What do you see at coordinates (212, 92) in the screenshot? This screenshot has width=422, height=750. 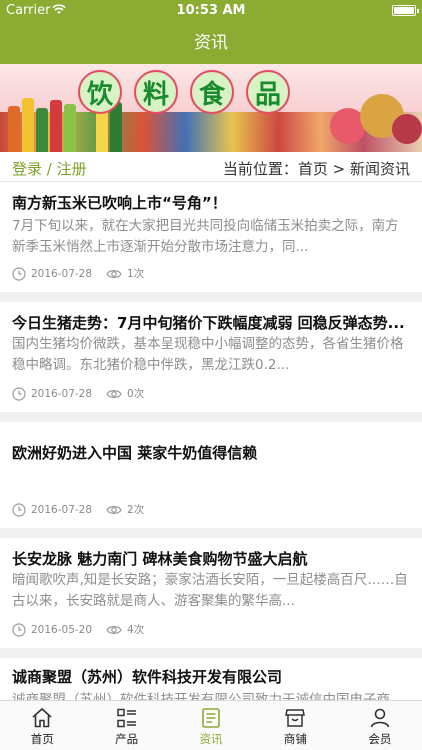 I see `banner-char: 食` at bounding box center [212, 92].